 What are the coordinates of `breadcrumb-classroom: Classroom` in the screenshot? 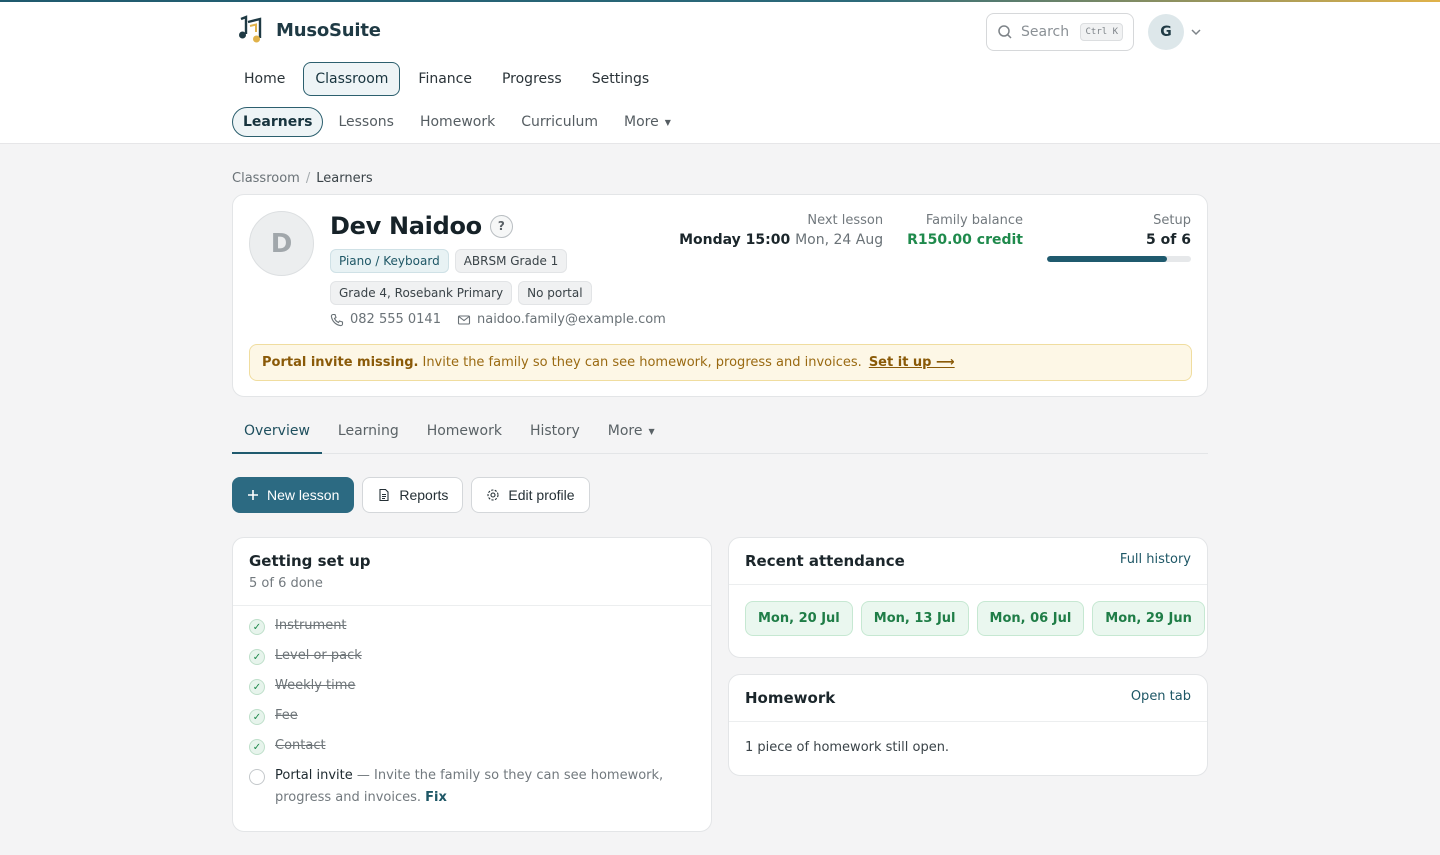 It's located at (266, 178).